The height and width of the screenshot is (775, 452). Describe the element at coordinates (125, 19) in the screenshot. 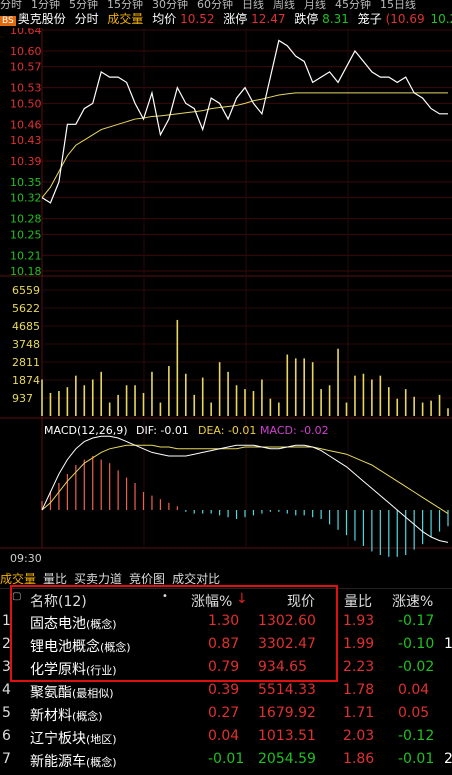

I see `volume-toggle: 成交量` at that location.